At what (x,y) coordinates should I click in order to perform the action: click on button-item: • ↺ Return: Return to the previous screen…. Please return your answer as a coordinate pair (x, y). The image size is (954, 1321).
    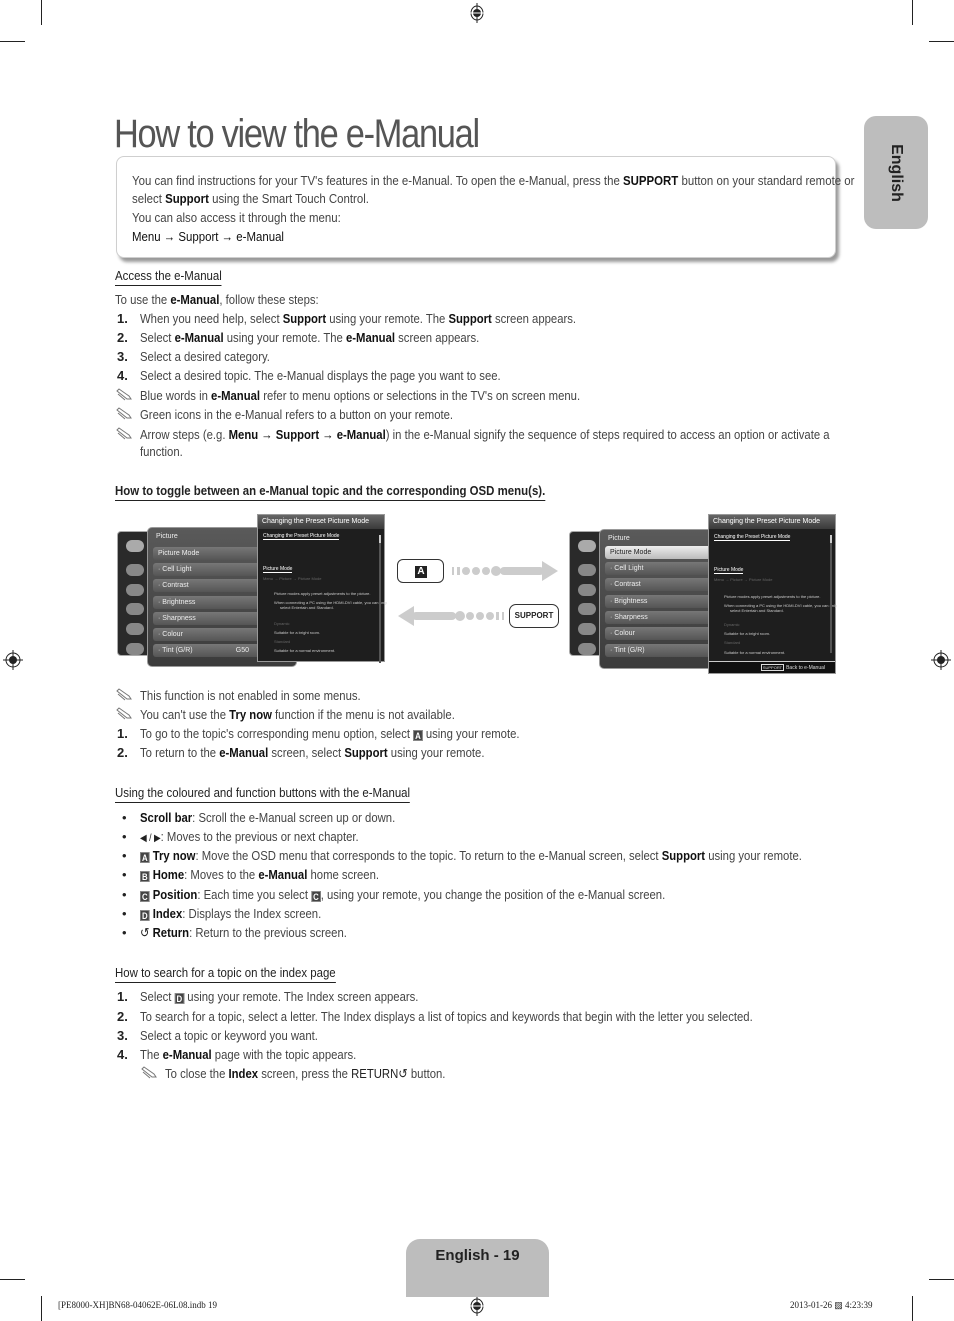
    Looking at the image, I should click on (234, 932).